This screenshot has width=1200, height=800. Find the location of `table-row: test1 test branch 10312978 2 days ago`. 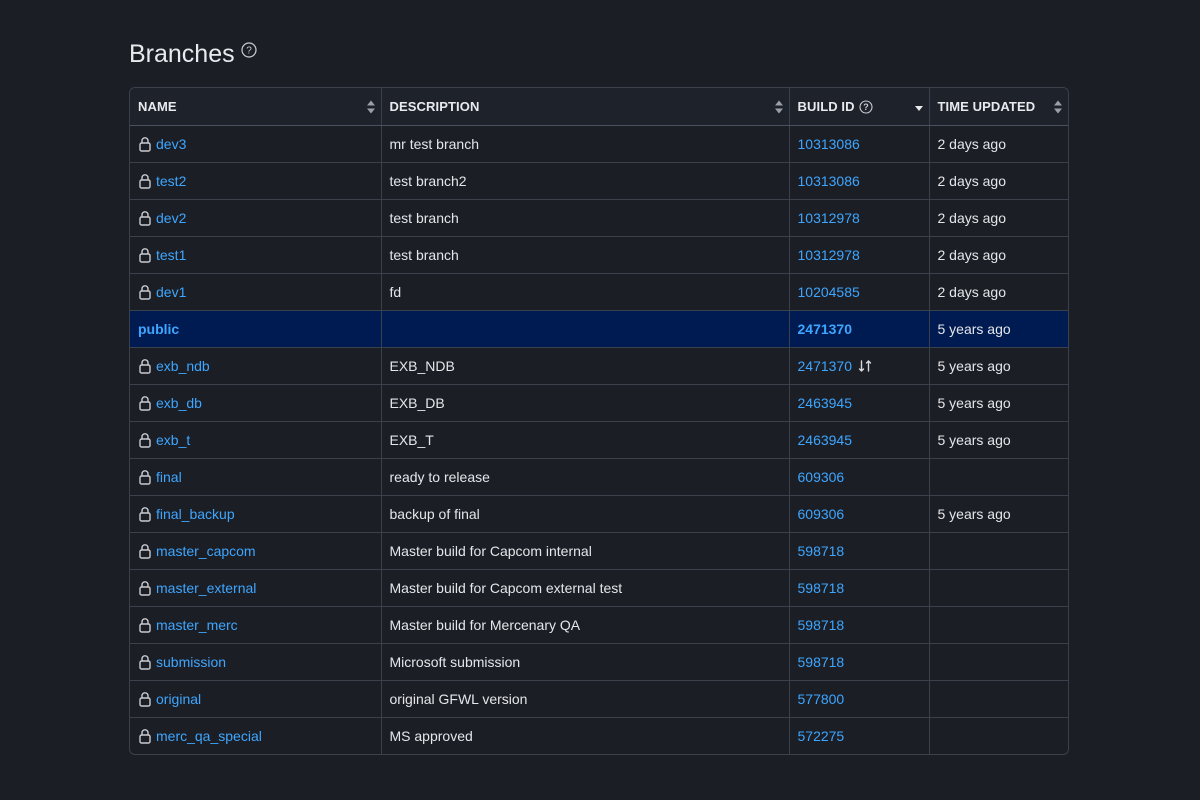

table-row: test1 test branch 10312978 2 days ago is located at coordinates (599, 255).